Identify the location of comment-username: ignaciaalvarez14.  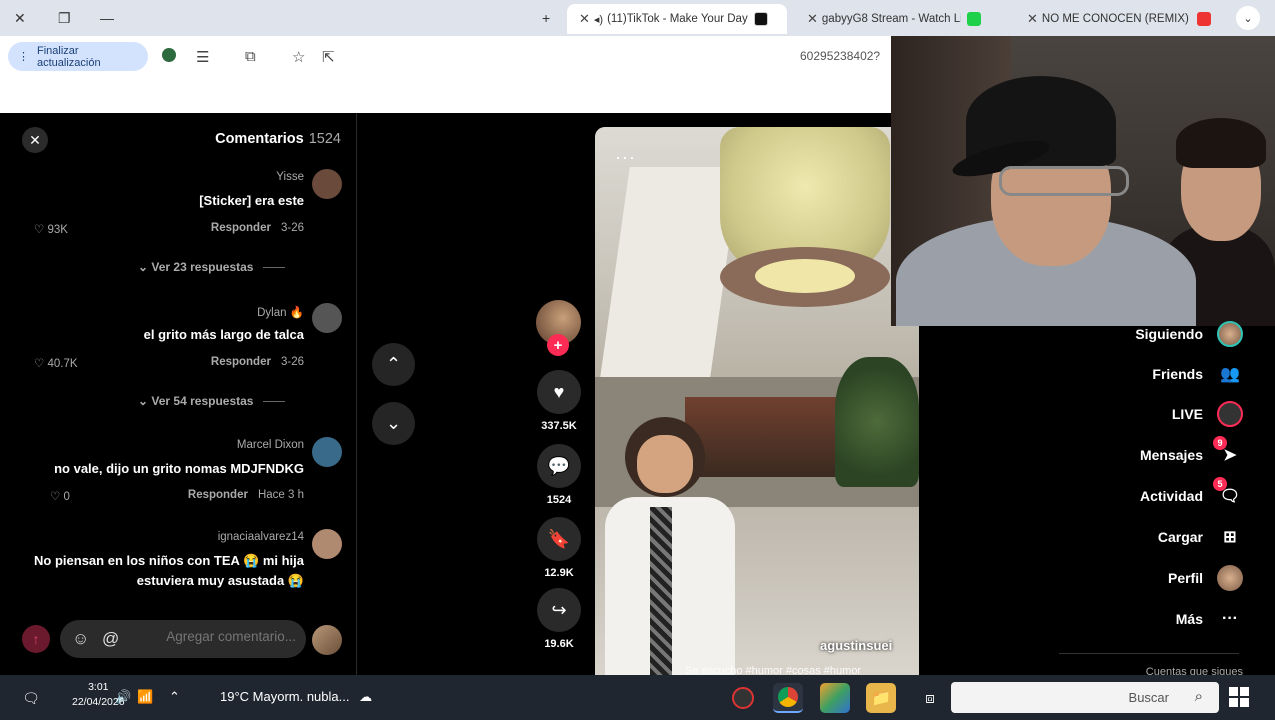
(261, 537).